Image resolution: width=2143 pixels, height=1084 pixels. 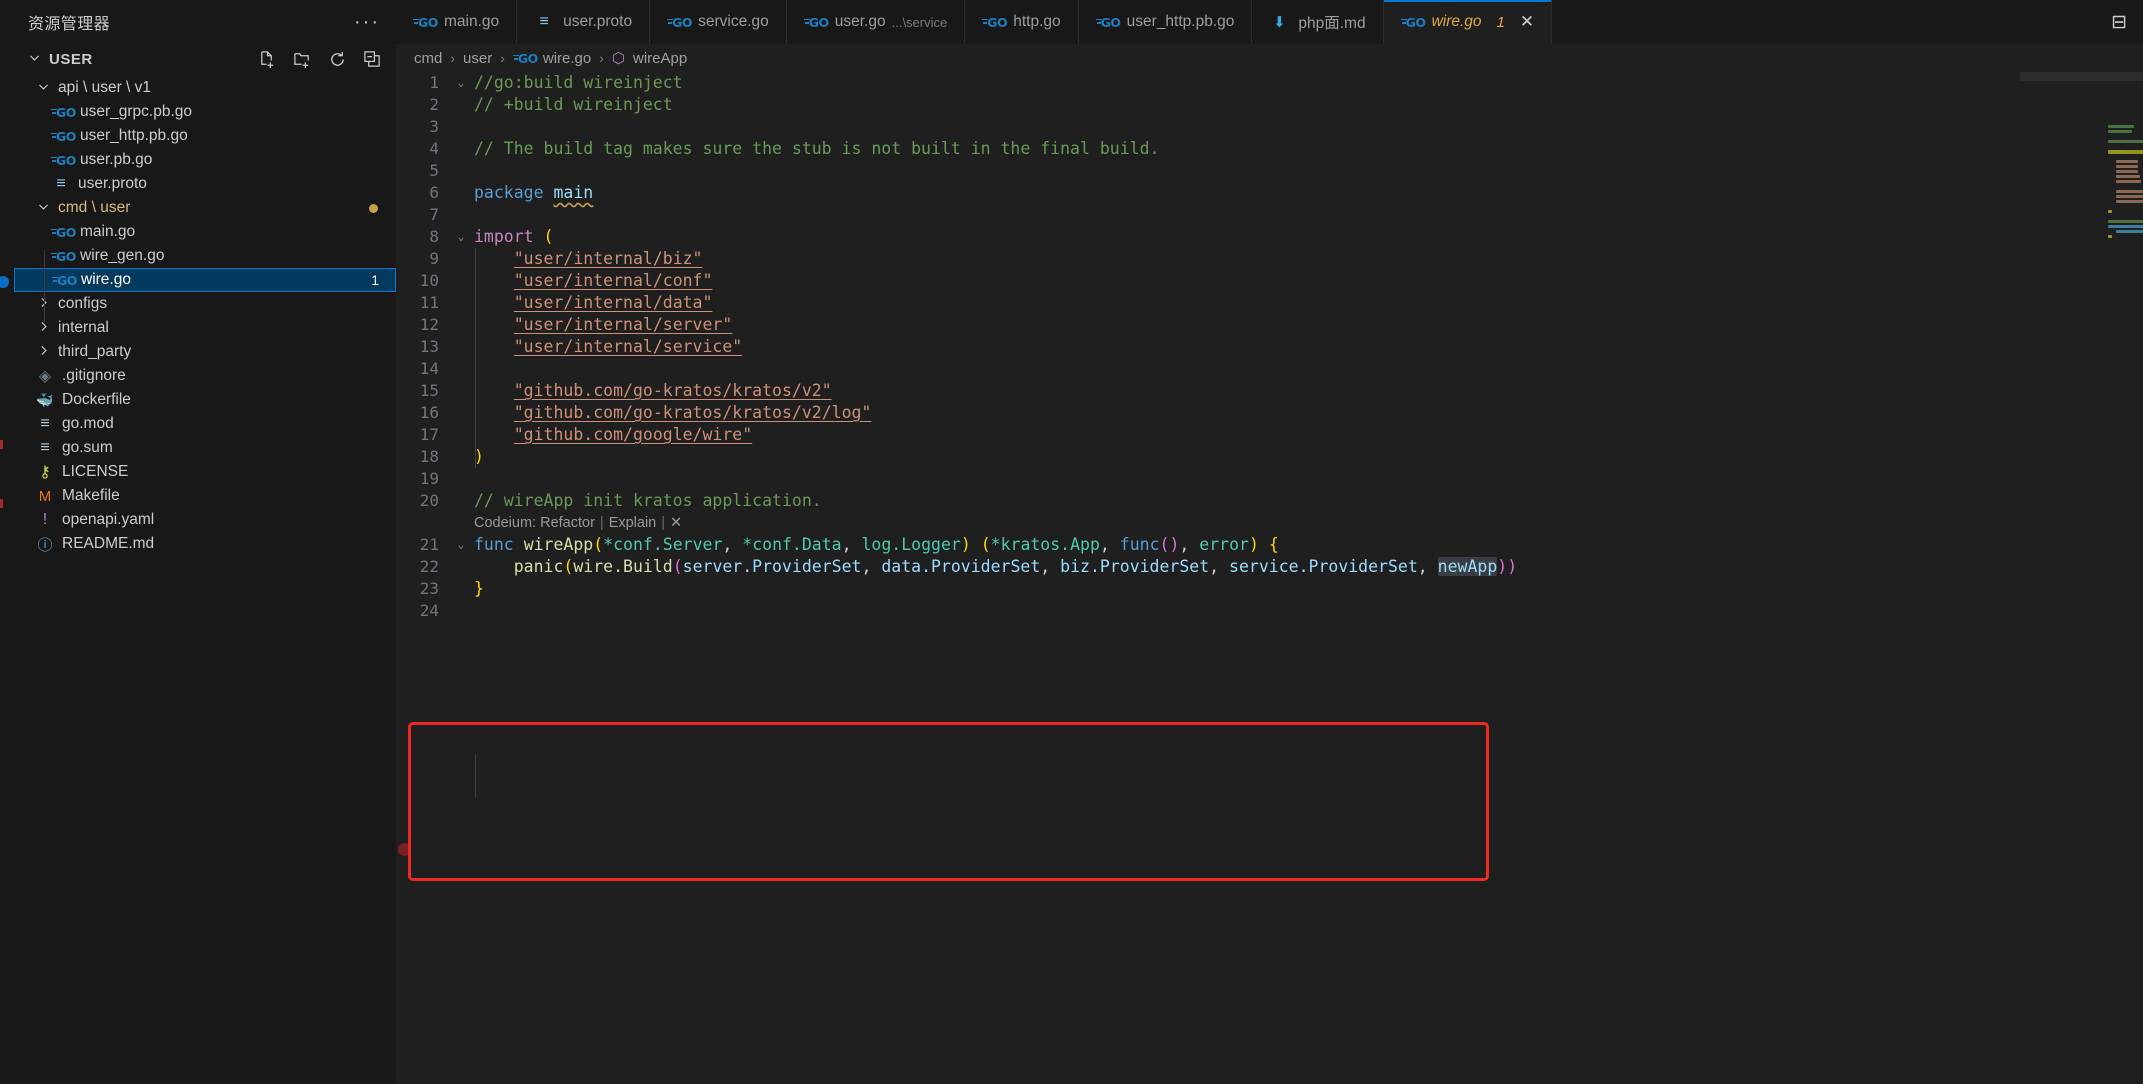 What do you see at coordinates (1269, 413) in the screenshot?
I see `code-line-16: 16 "github.com/go-kratos/kratos/v2/log"` at bounding box center [1269, 413].